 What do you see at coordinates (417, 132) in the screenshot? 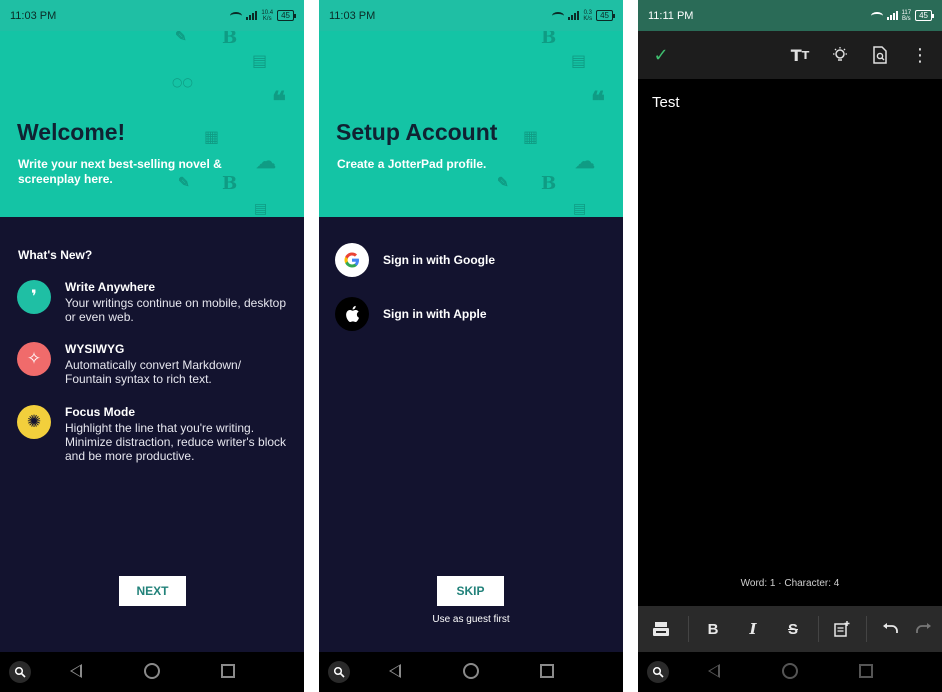
I see `page-title: Setup Account` at bounding box center [417, 132].